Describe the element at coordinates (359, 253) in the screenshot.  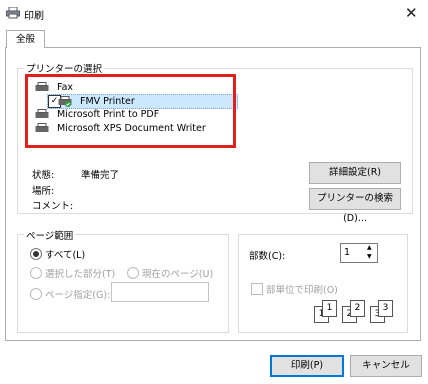
I see `copies-stepper: 1 ▲ ▼` at that location.